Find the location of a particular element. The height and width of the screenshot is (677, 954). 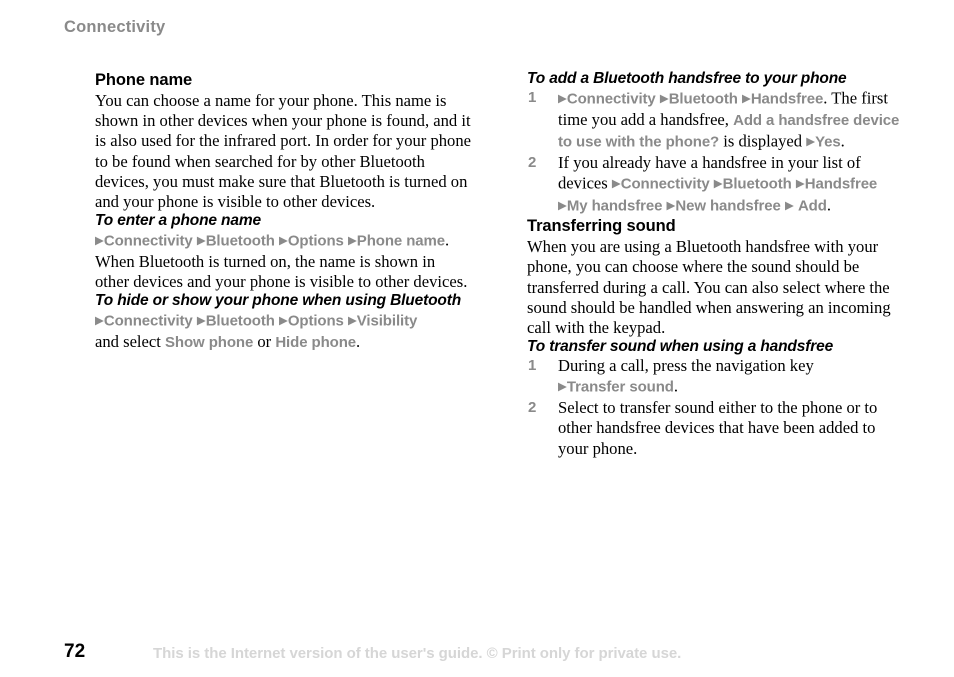

menu-item-phone-name: Phone name is located at coordinates (401, 241).